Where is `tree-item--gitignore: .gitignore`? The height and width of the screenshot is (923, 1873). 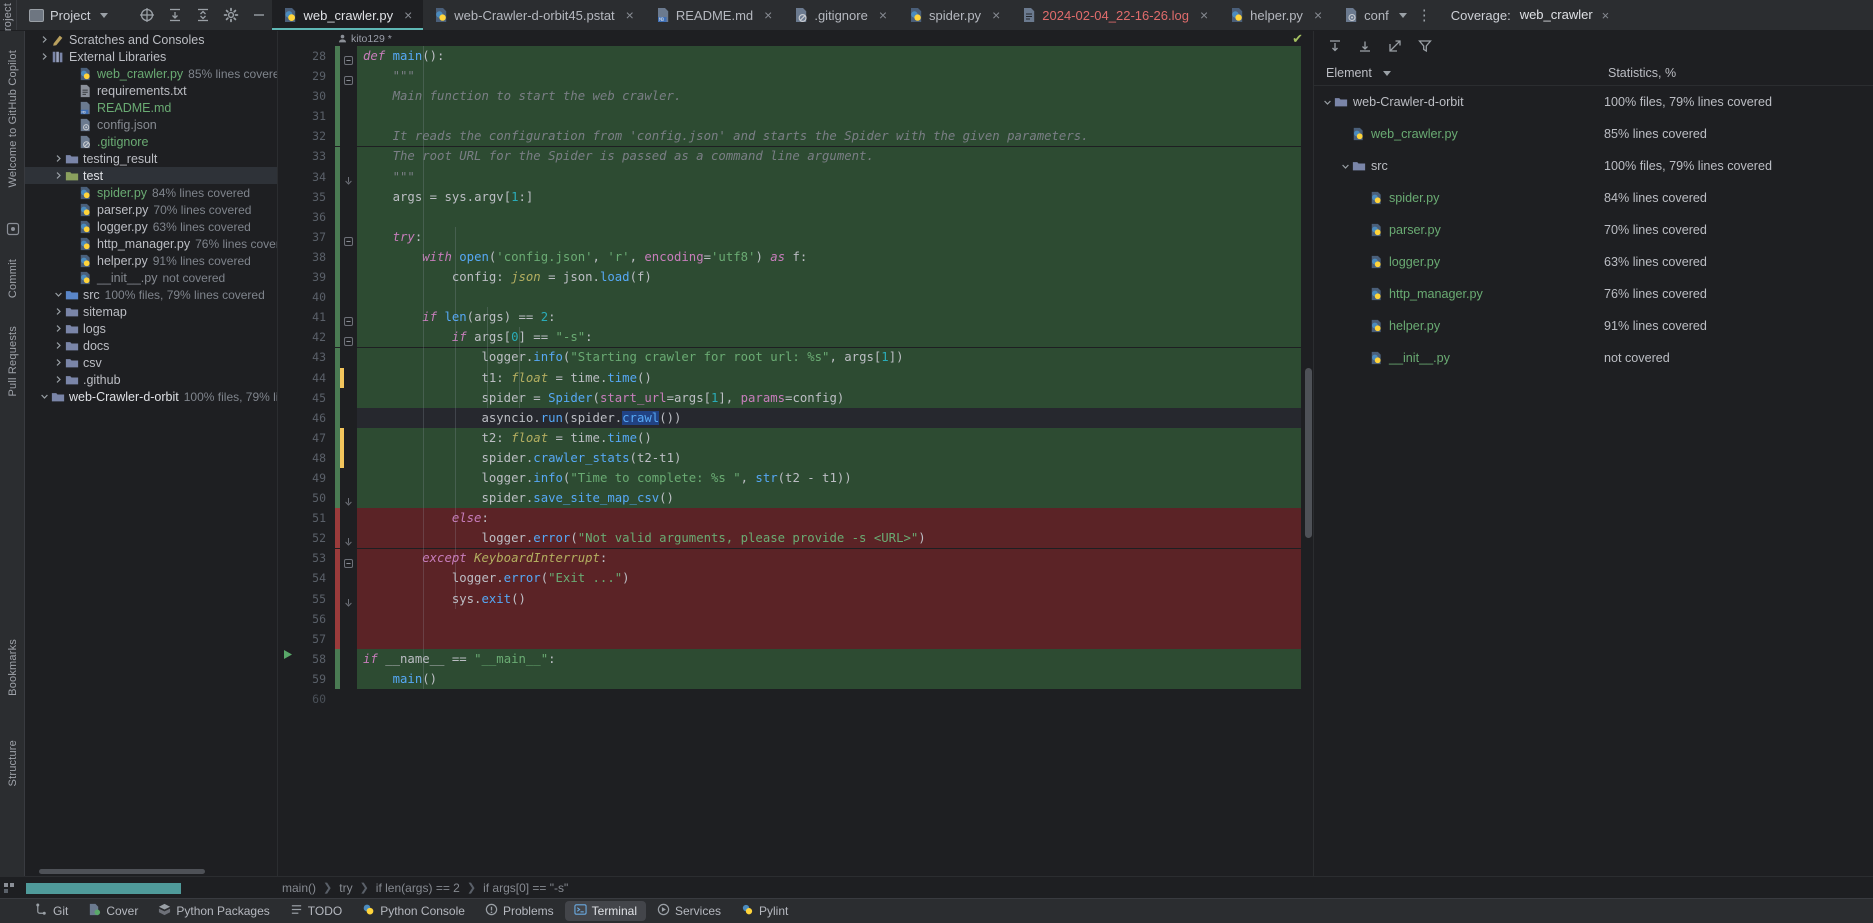
tree-item--gitignore: .gitignore is located at coordinates (151, 141).